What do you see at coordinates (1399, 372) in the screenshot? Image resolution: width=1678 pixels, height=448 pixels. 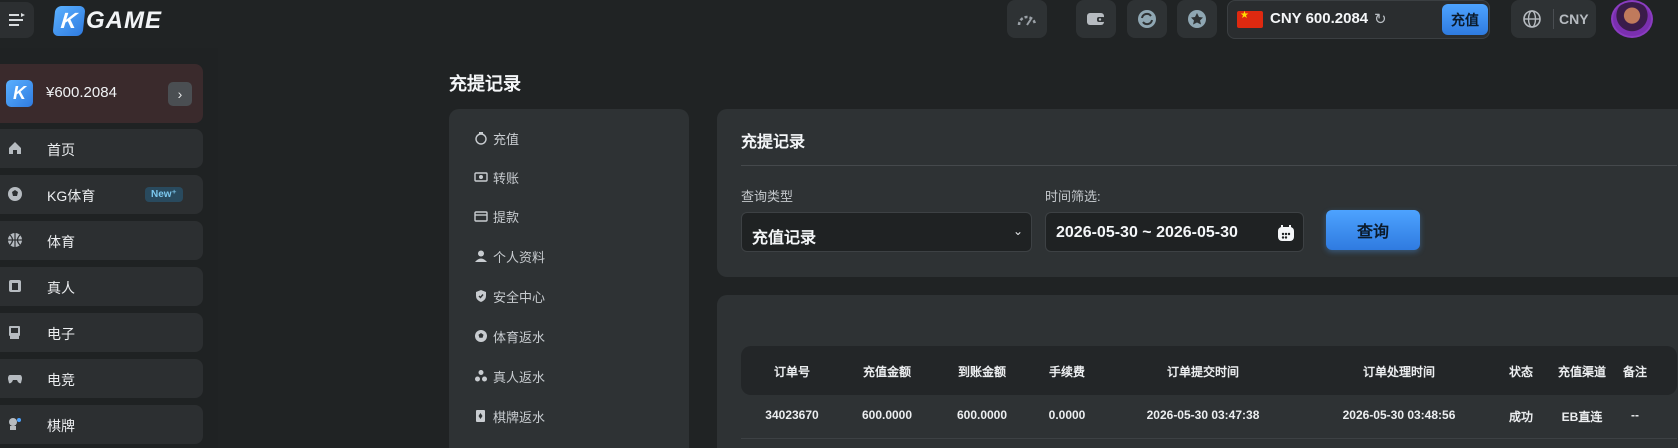 I see `column-header: 订单处理时间` at bounding box center [1399, 372].